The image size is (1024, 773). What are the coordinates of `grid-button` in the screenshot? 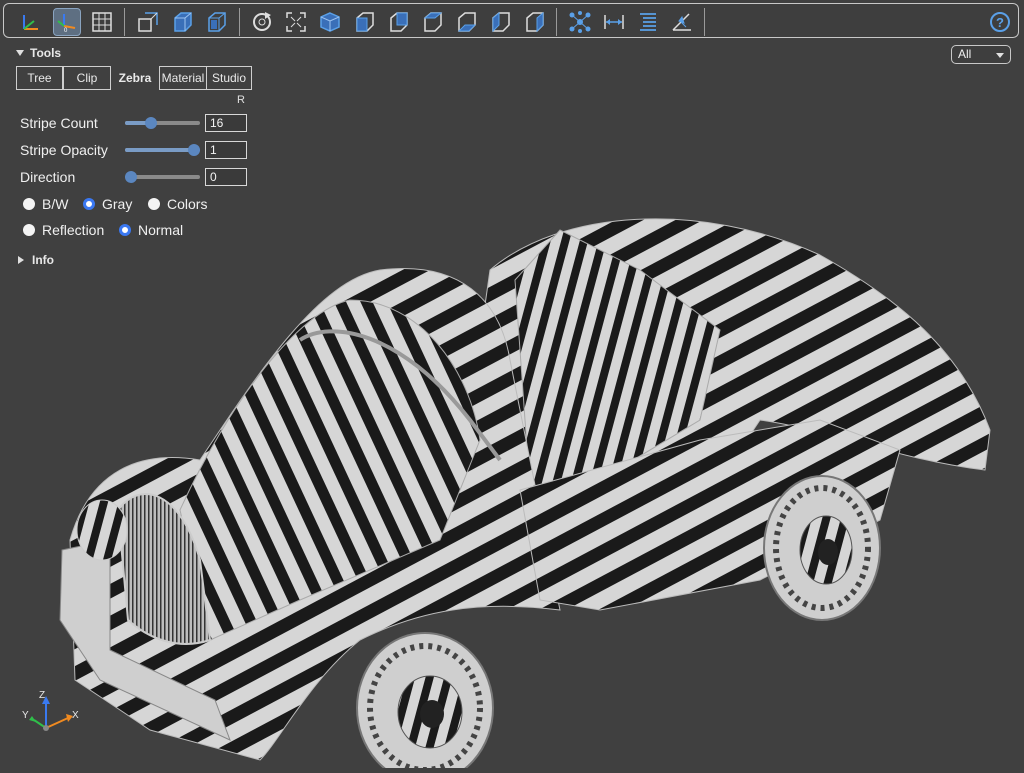 It's located at (102, 22).